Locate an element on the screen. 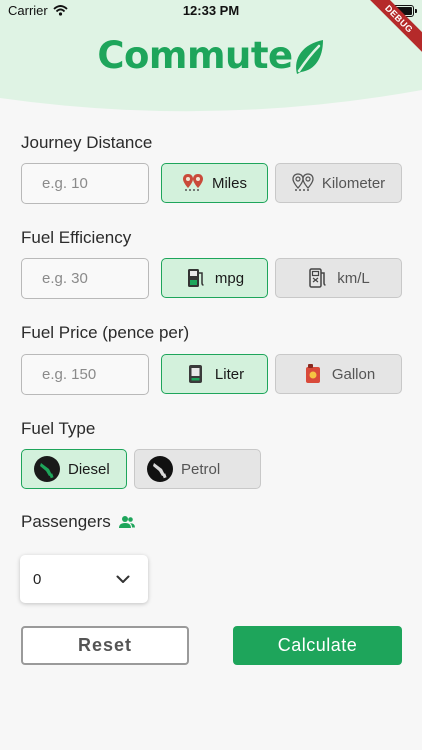 This screenshot has width=422, height=750. passengers-value: 0 is located at coordinates (37, 579).